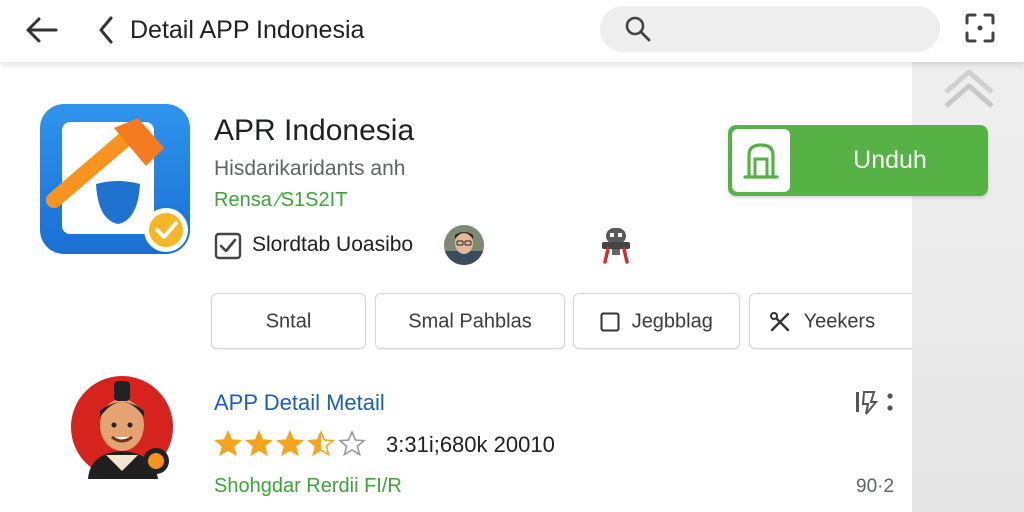  Describe the element at coordinates (512, 31) in the screenshot. I see `top-bar: Detail APP Indonesia` at that location.